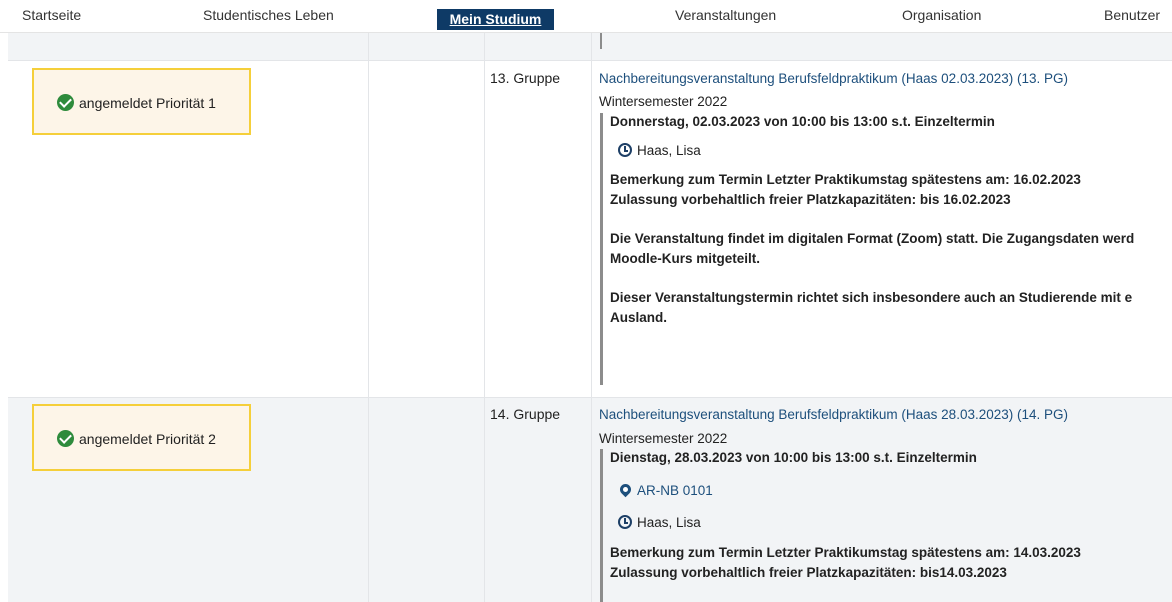  Describe the element at coordinates (941, 15) in the screenshot. I see `nav-organisation: Organisation` at that location.